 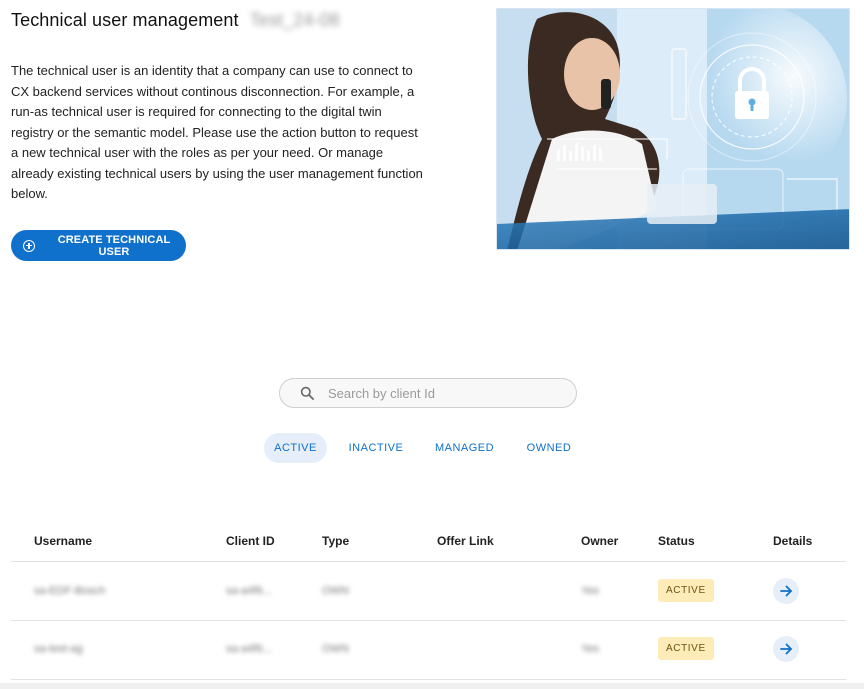 I want to click on bottom-divider, so click(x=432, y=686).